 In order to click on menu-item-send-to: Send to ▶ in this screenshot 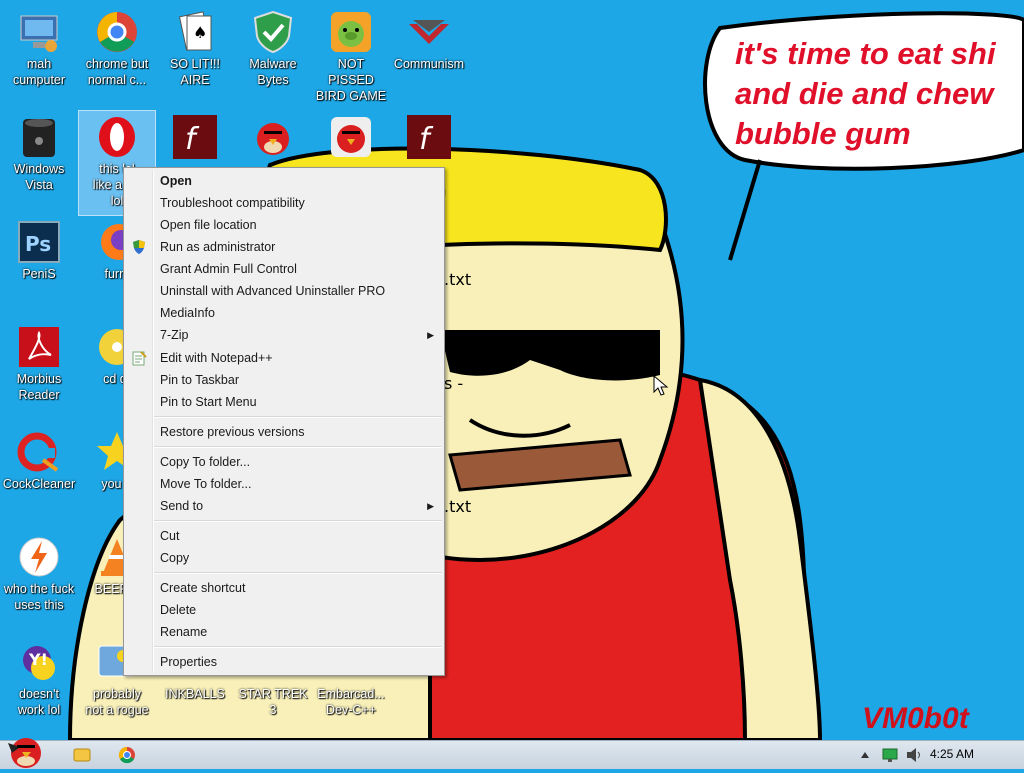, I will do `click(284, 506)`.